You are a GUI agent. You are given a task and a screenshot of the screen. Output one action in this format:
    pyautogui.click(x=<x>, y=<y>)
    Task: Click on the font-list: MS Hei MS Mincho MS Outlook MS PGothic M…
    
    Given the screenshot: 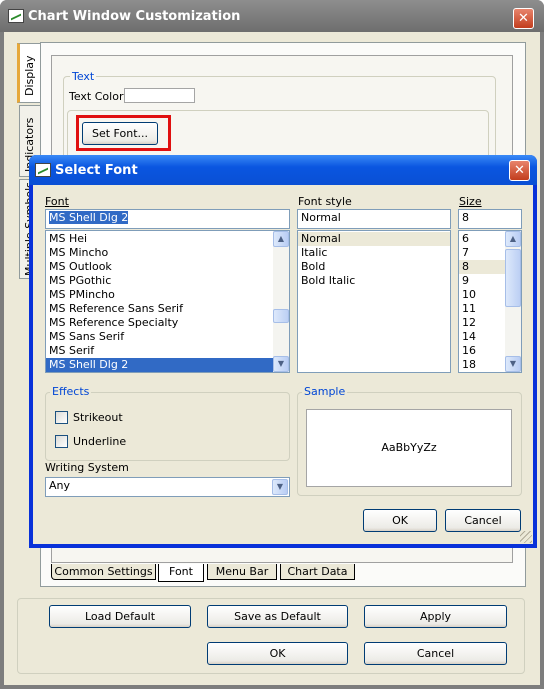 What is the action you would take?
    pyautogui.click(x=167, y=301)
    